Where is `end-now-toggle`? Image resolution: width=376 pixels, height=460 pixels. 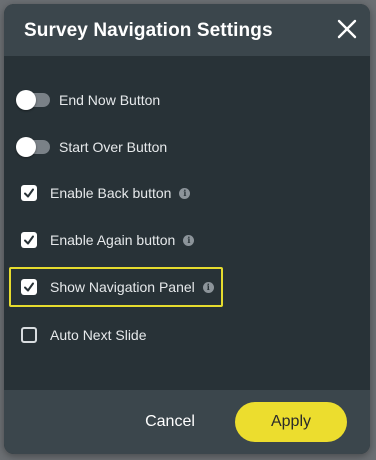
end-now-toggle is located at coordinates (33, 100).